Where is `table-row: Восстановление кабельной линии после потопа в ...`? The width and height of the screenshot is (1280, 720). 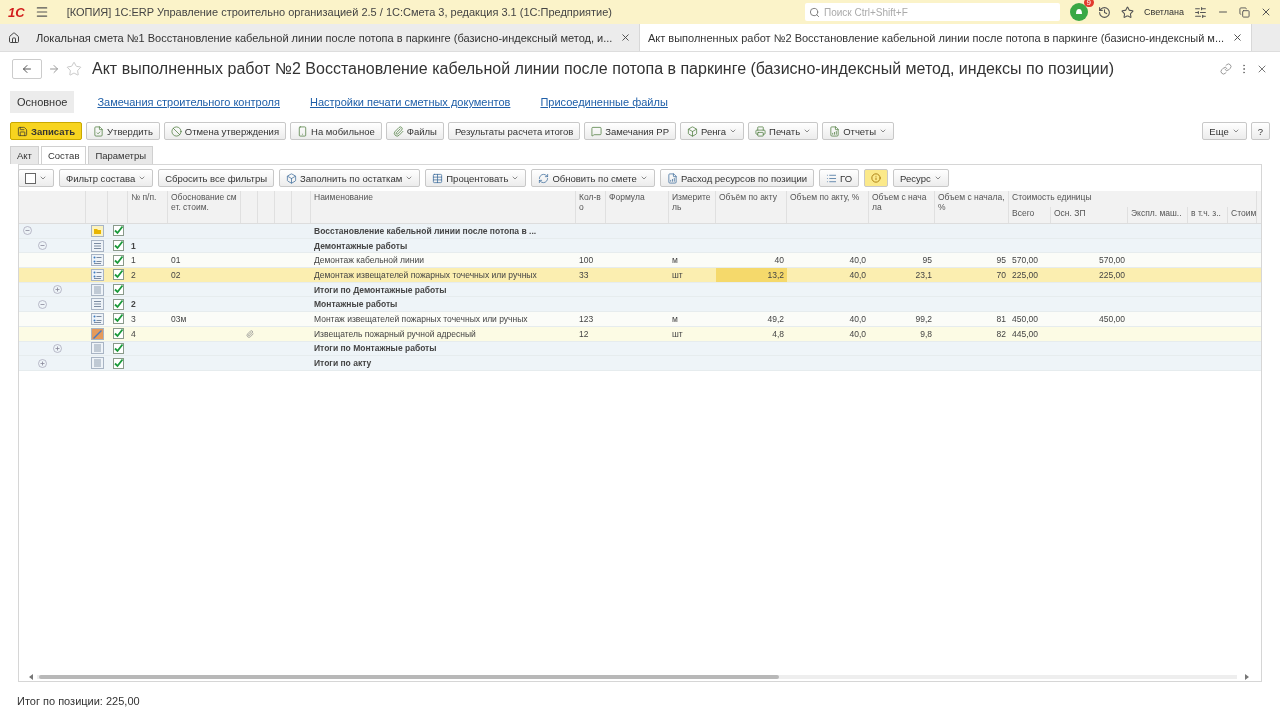
table-row: Восстановление кабельной линии после потопа в ... is located at coordinates (640, 231).